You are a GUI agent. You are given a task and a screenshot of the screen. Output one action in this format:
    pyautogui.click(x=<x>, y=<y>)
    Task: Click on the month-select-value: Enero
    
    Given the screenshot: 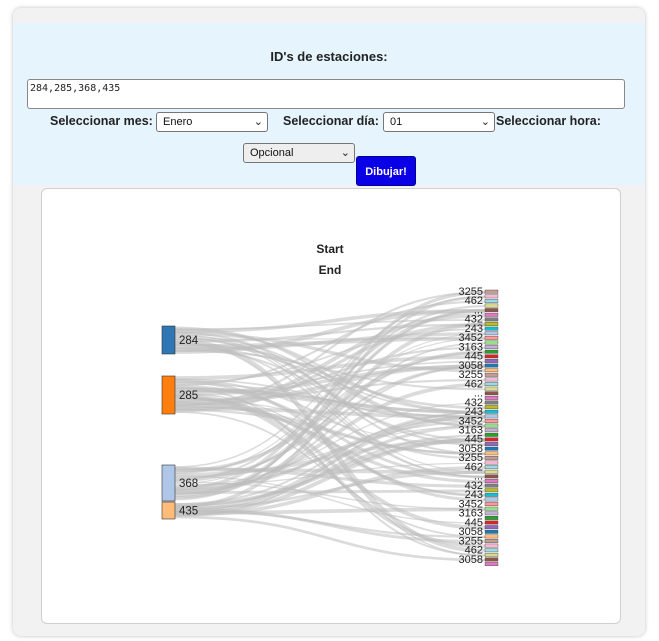 What is the action you would take?
    pyautogui.click(x=178, y=122)
    